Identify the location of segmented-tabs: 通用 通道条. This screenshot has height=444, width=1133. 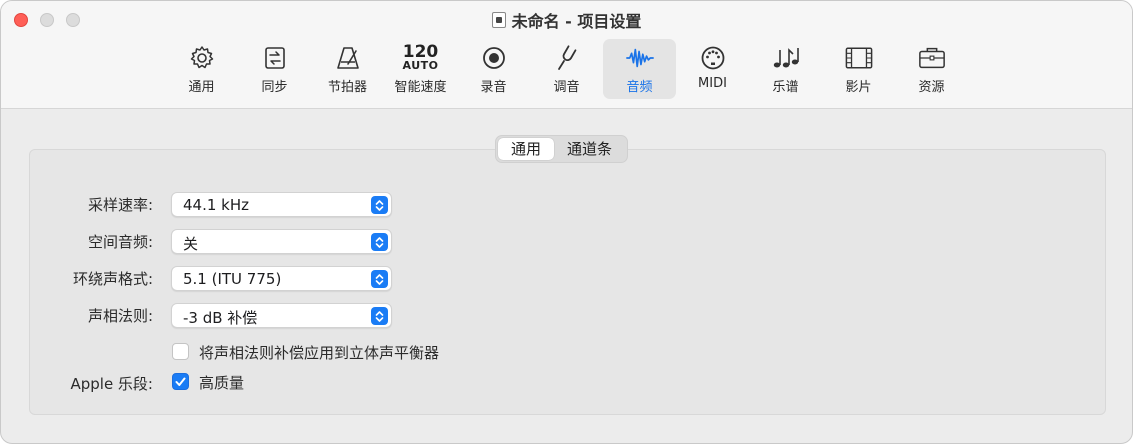
(562, 149).